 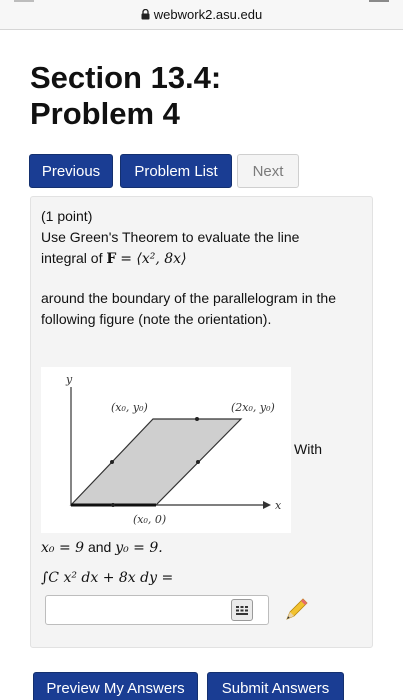 I want to click on preview-answers-button: Preview My Answers, so click(x=115, y=686).